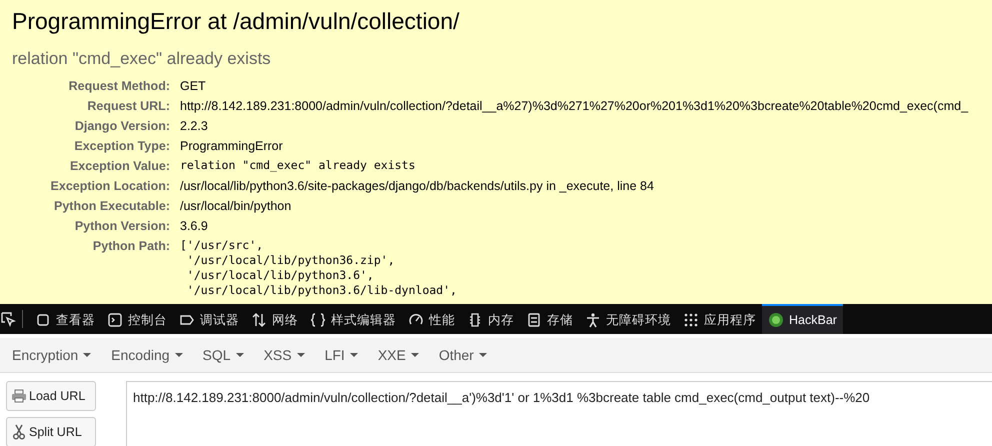 This screenshot has height=446, width=992. What do you see at coordinates (776, 320) in the screenshot?
I see `hackbar-logo-icon` at bounding box center [776, 320].